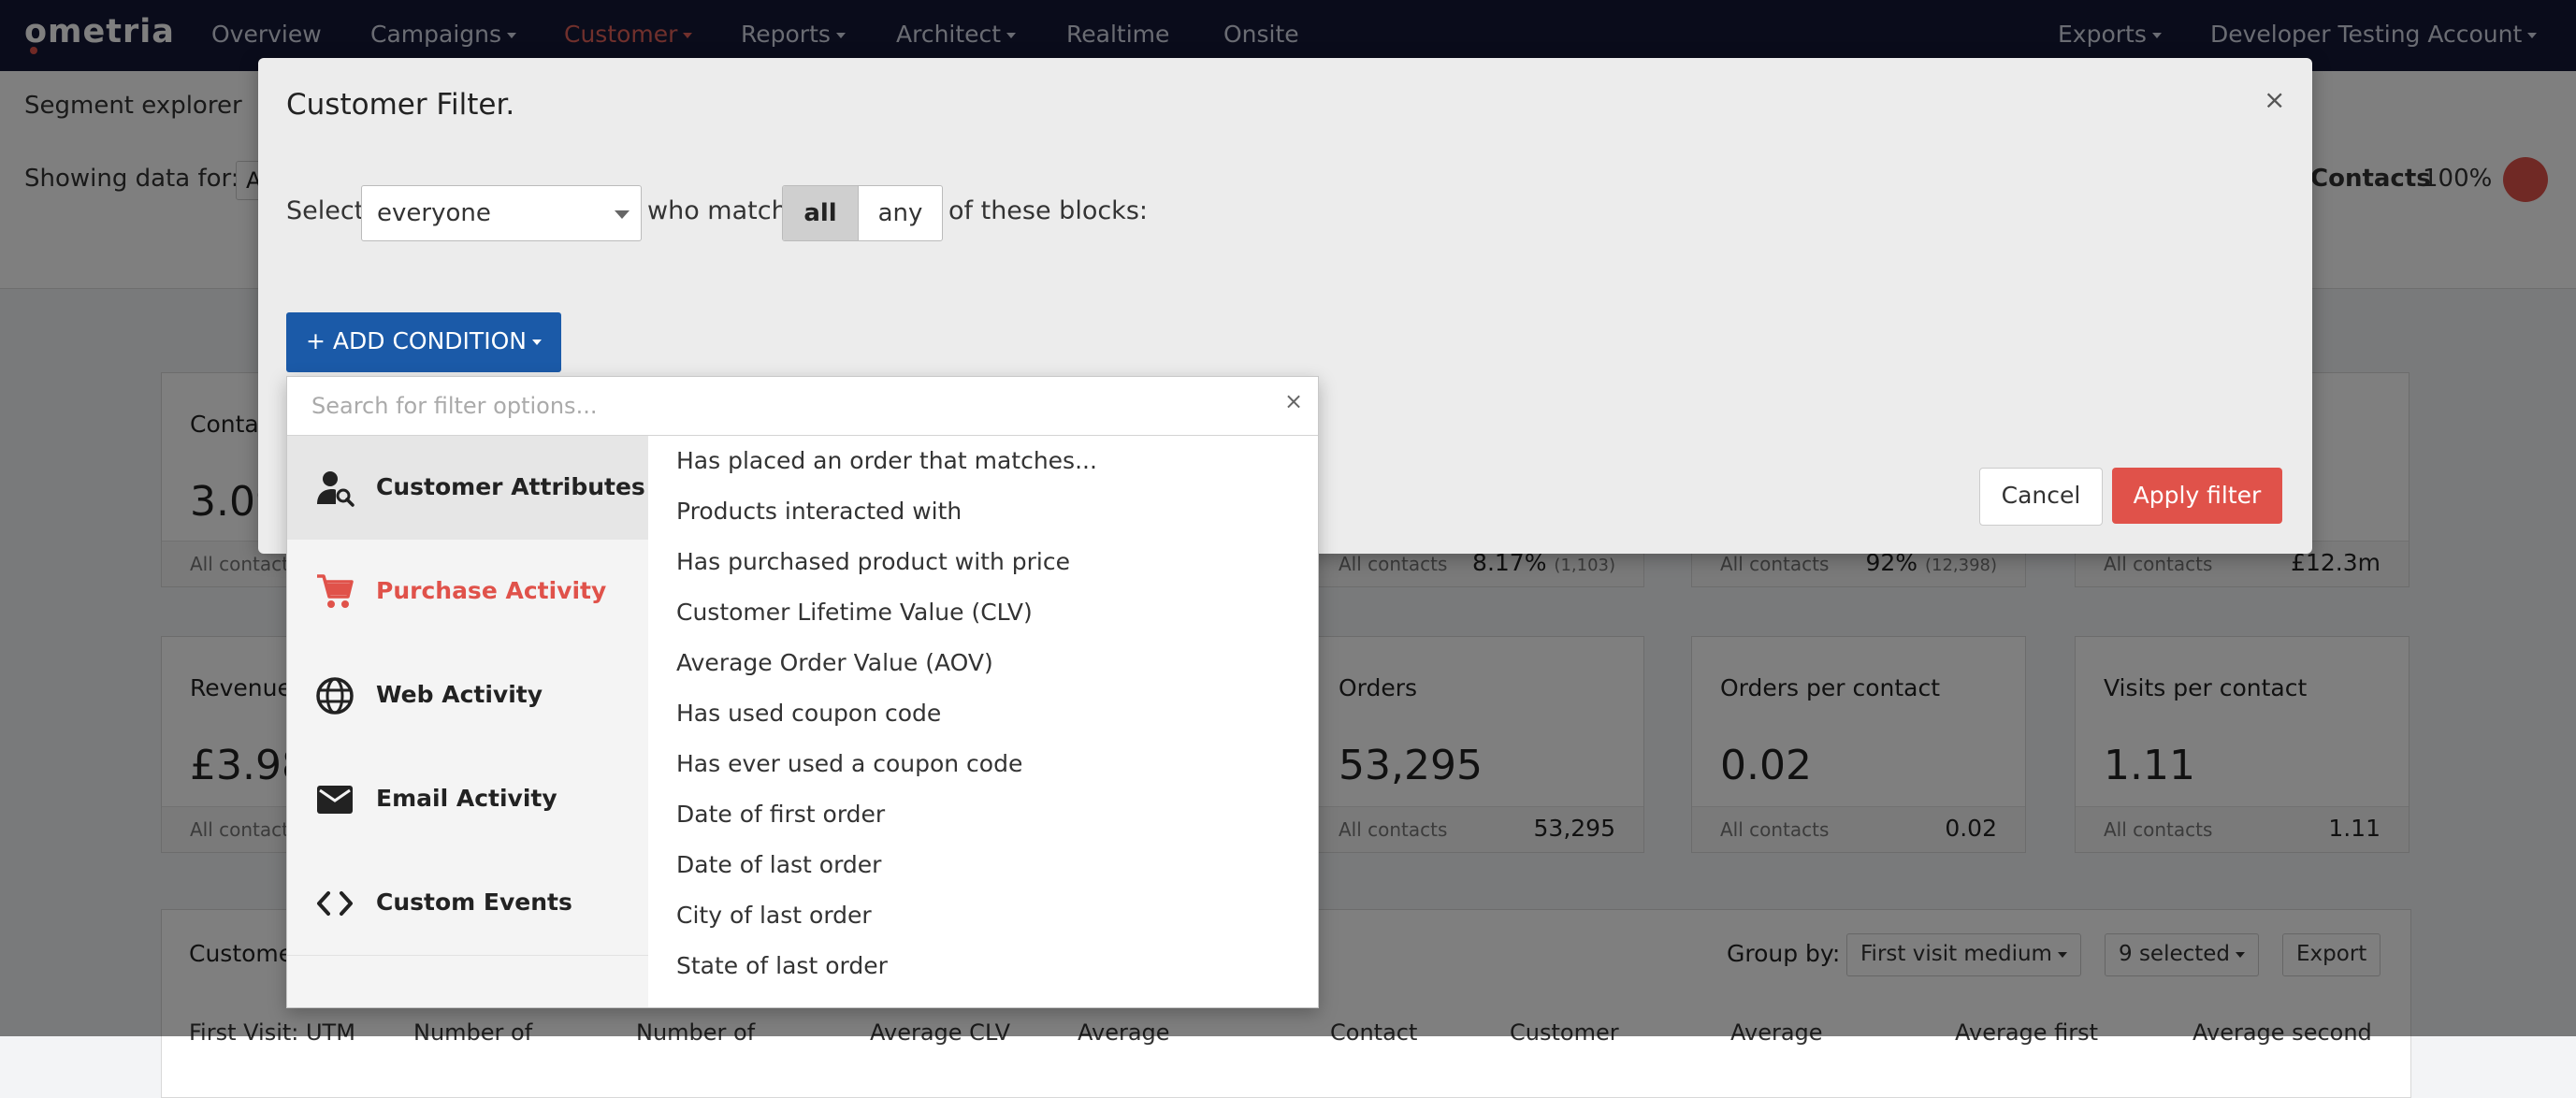 This screenshot has width=2576, height=1098. Describe the element at coordinates (855, 612) in the screenshot. I see `option-label: Customer Lifetime Value (CLV)` at that location.